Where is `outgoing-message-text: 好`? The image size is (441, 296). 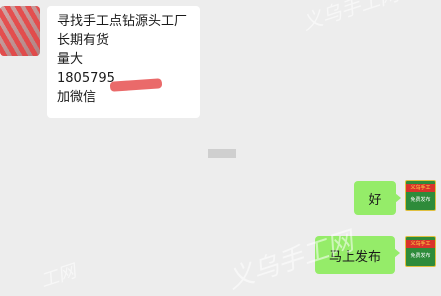
outgoing-message-text: 好 is located at coordinates (375, 200).